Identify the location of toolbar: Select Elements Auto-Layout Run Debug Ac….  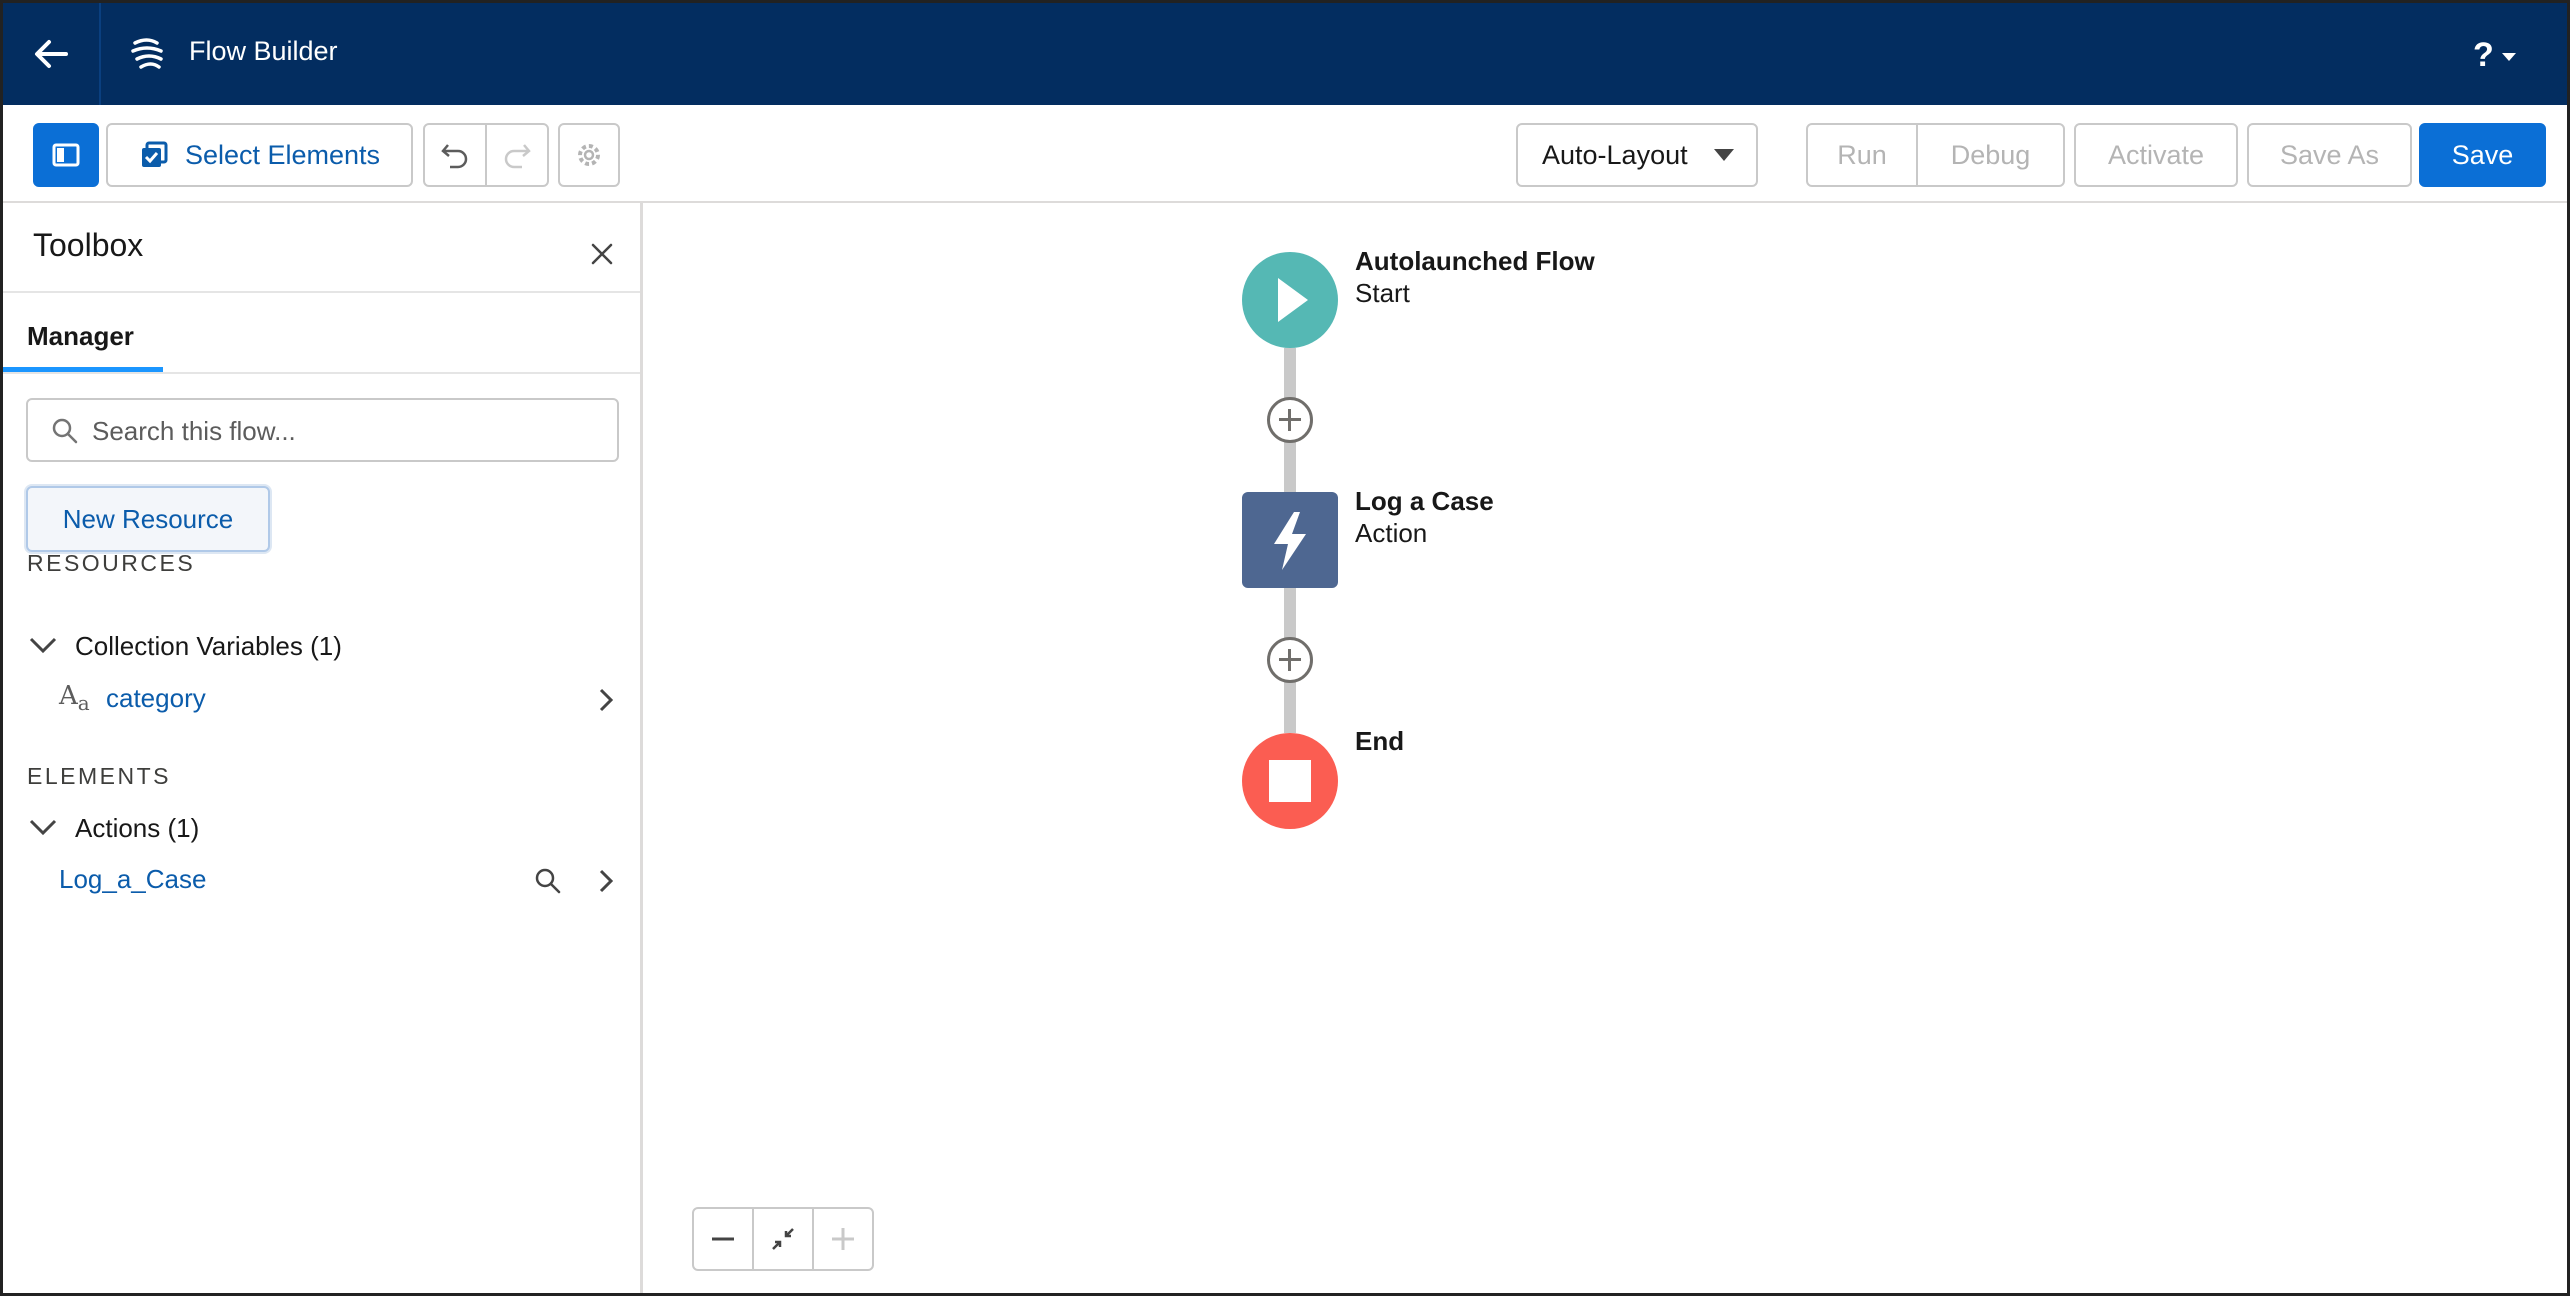
(1285, 154).